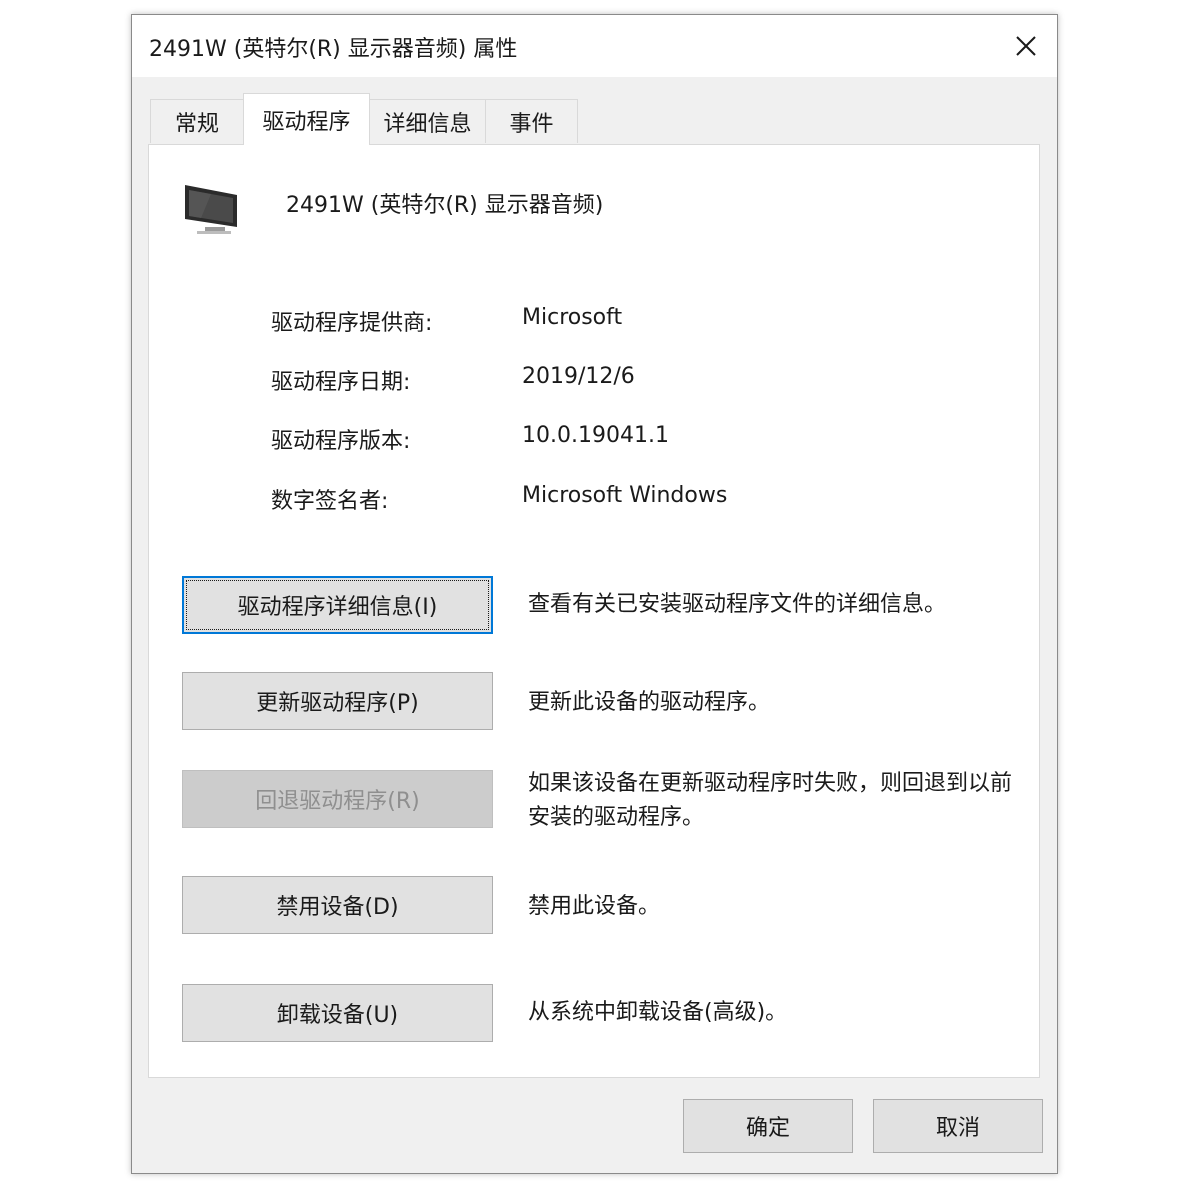 Image resolution: width=1200 pixels, height=1188 pixels. I want to click on driver-details-description: 查看有关已安装驱动程序文件的详细信息。, so click(737, 604).